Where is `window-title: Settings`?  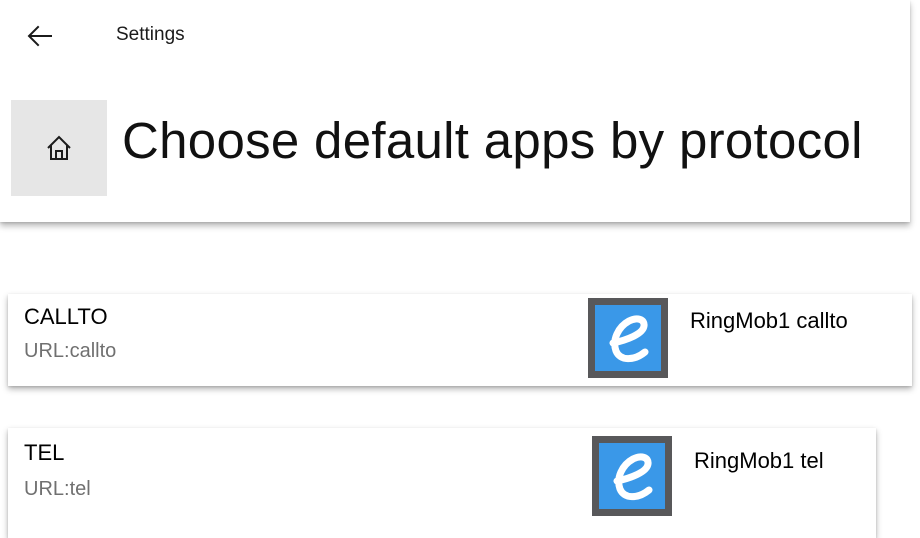 window-title: Settings is located at coordinates (150, 34).